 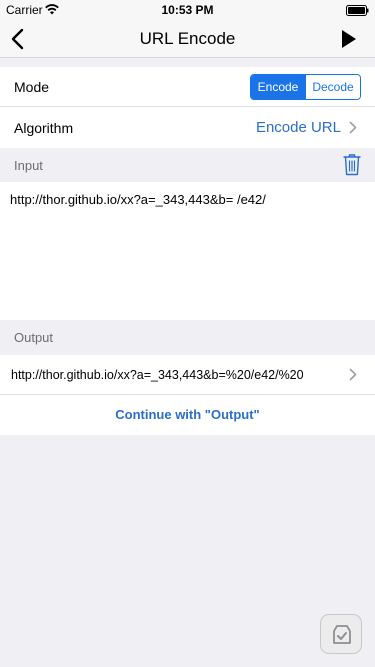 I want to click on output-section-header: Output, so click(x=187, y=337).